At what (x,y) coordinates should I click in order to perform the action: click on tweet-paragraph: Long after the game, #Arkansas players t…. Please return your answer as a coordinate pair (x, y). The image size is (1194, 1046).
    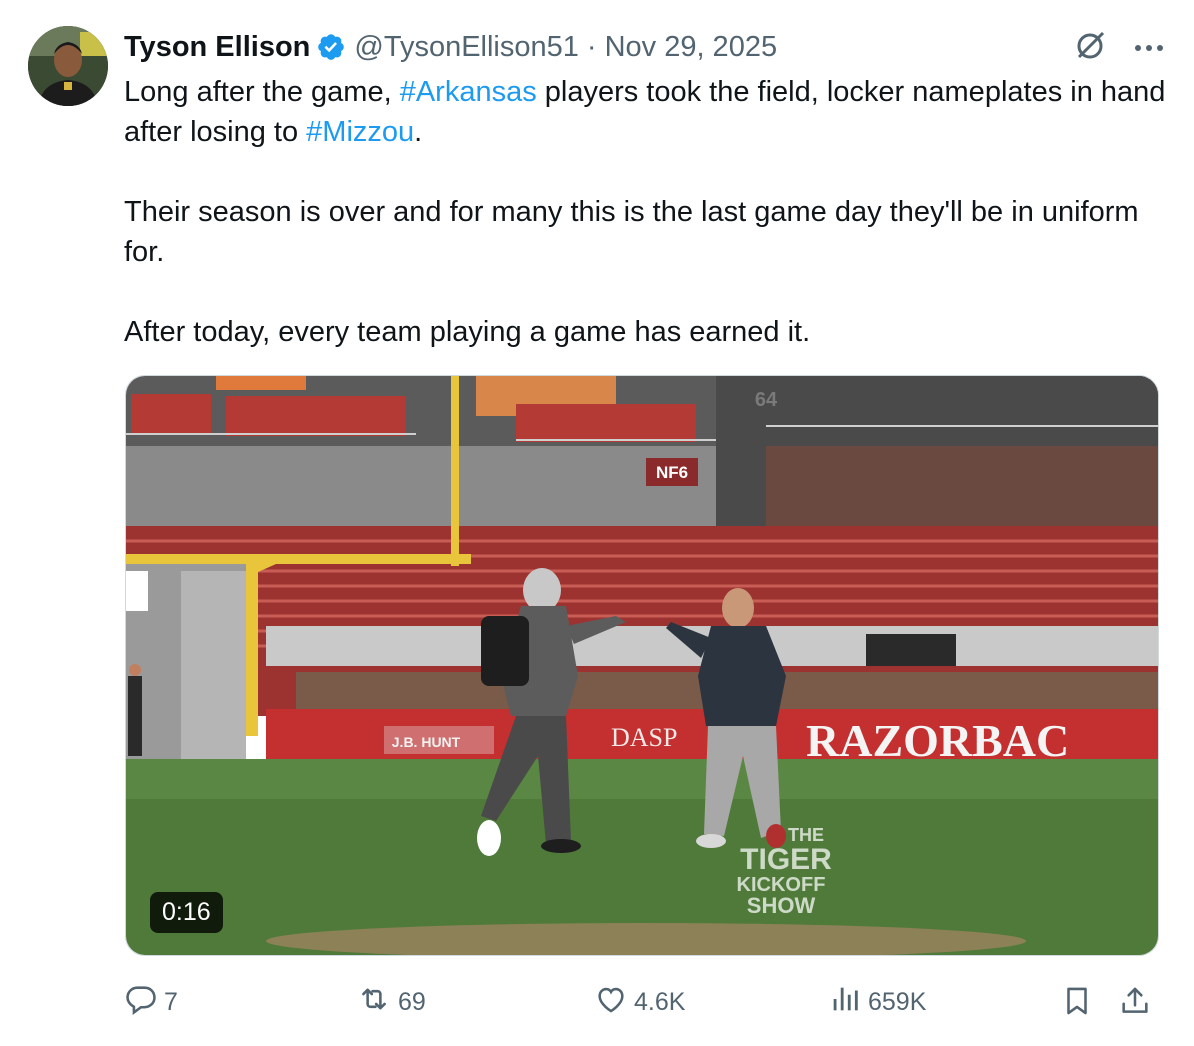
    Looking at the image, I should click on (645, 112).